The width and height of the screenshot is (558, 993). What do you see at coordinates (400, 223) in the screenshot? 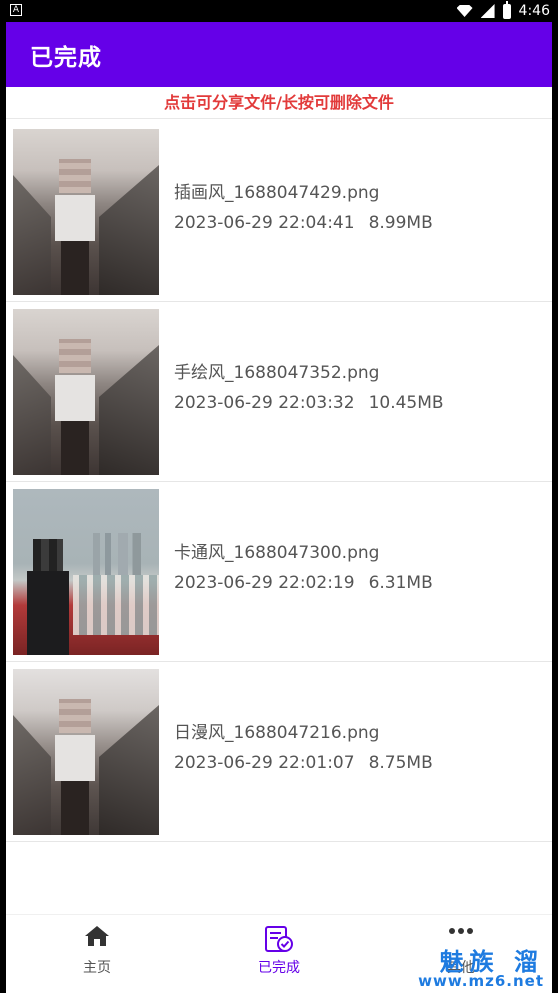
I see `file-size: 8.99MB` at bounding box center [400, 223].